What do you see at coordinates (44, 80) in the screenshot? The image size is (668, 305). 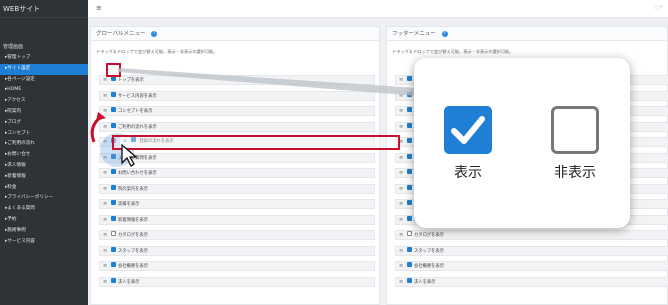 I see `sidebar-item: ▸各ページ設定` at bounding box center [44, 80].